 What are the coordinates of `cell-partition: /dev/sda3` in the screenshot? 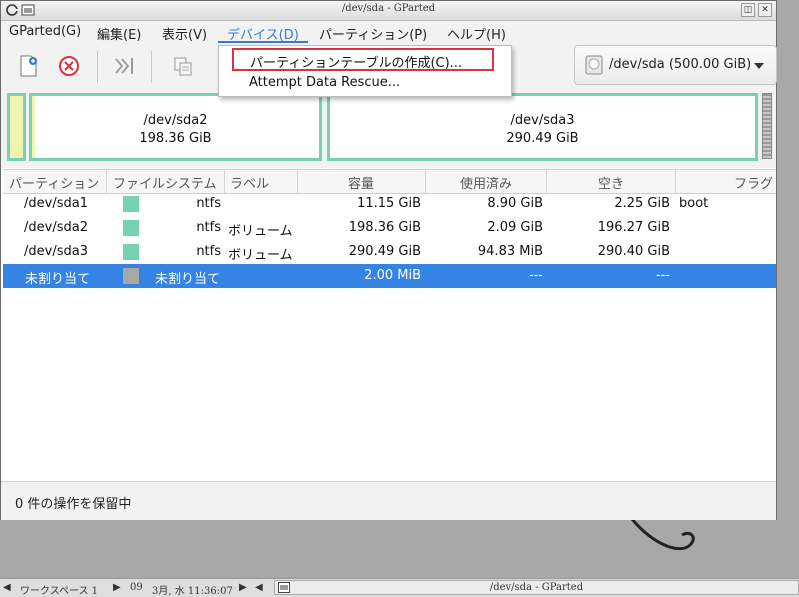 It's located at (56, 251).